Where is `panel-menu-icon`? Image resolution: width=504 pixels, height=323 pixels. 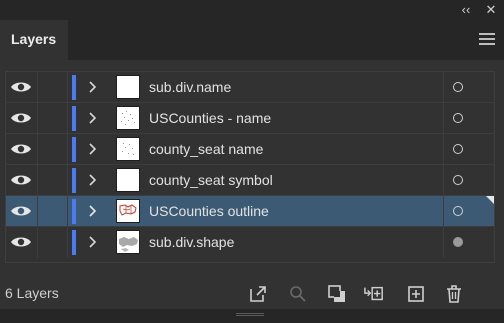 panel-menu-icon is located at coordinates (487, 40).